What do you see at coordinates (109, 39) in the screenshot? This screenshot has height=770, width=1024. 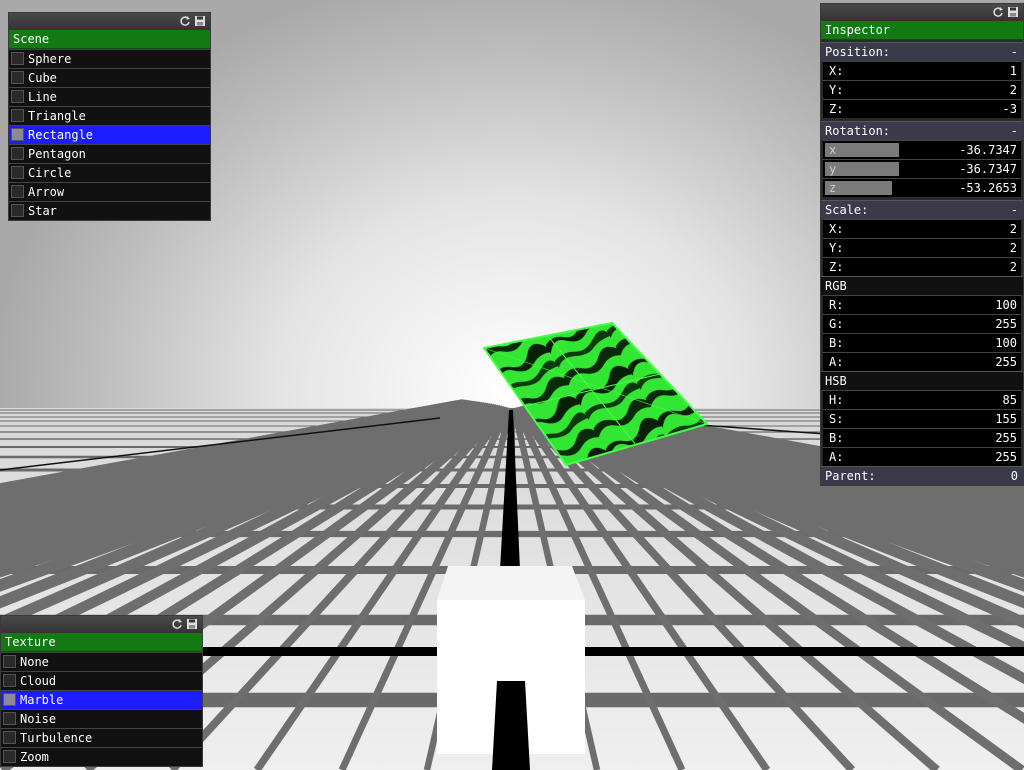 I see `scene-header: Scene` at bounding box center [109, 39].